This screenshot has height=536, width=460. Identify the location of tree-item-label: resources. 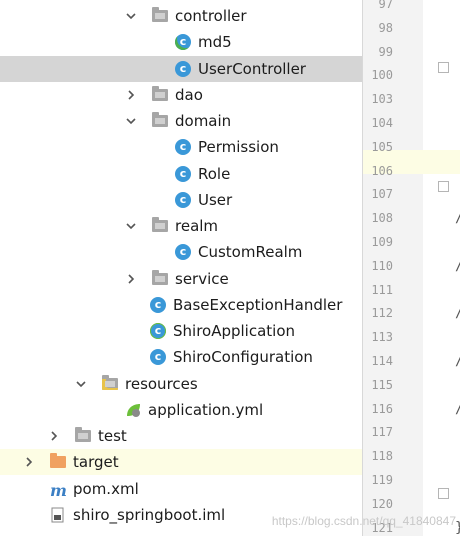
(161, 384).